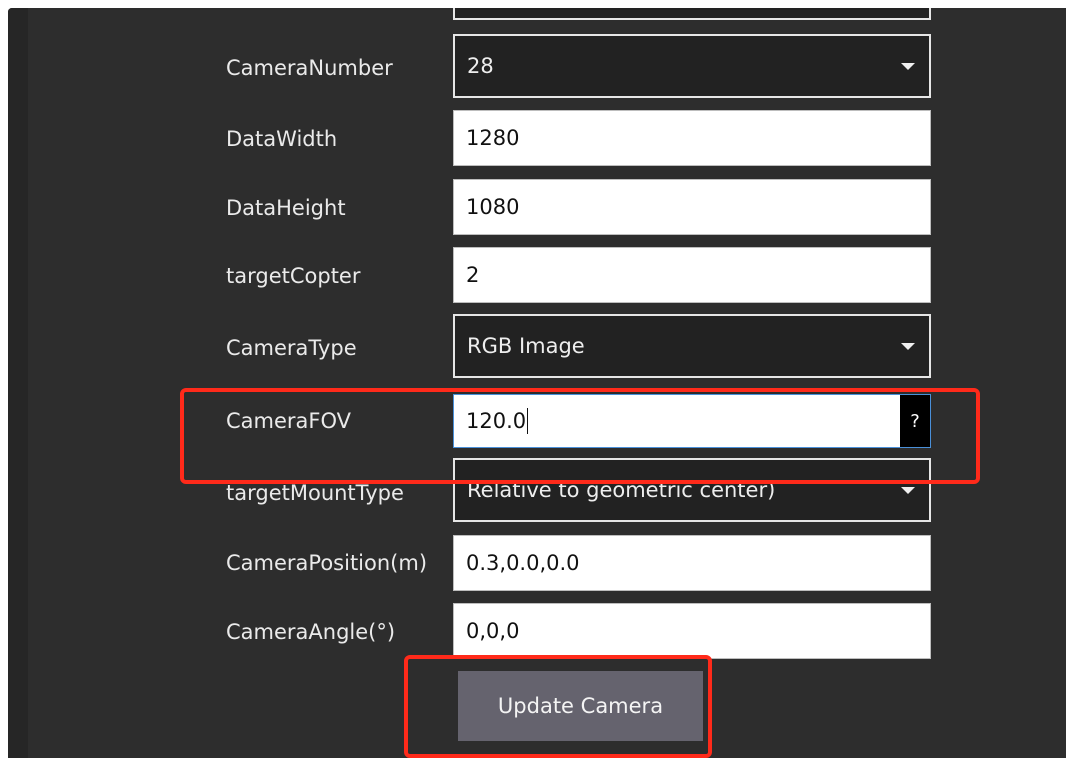 The height and width of the screenshot is (758, 1073). I want to click on panel-left-strip, so click(18, 383).